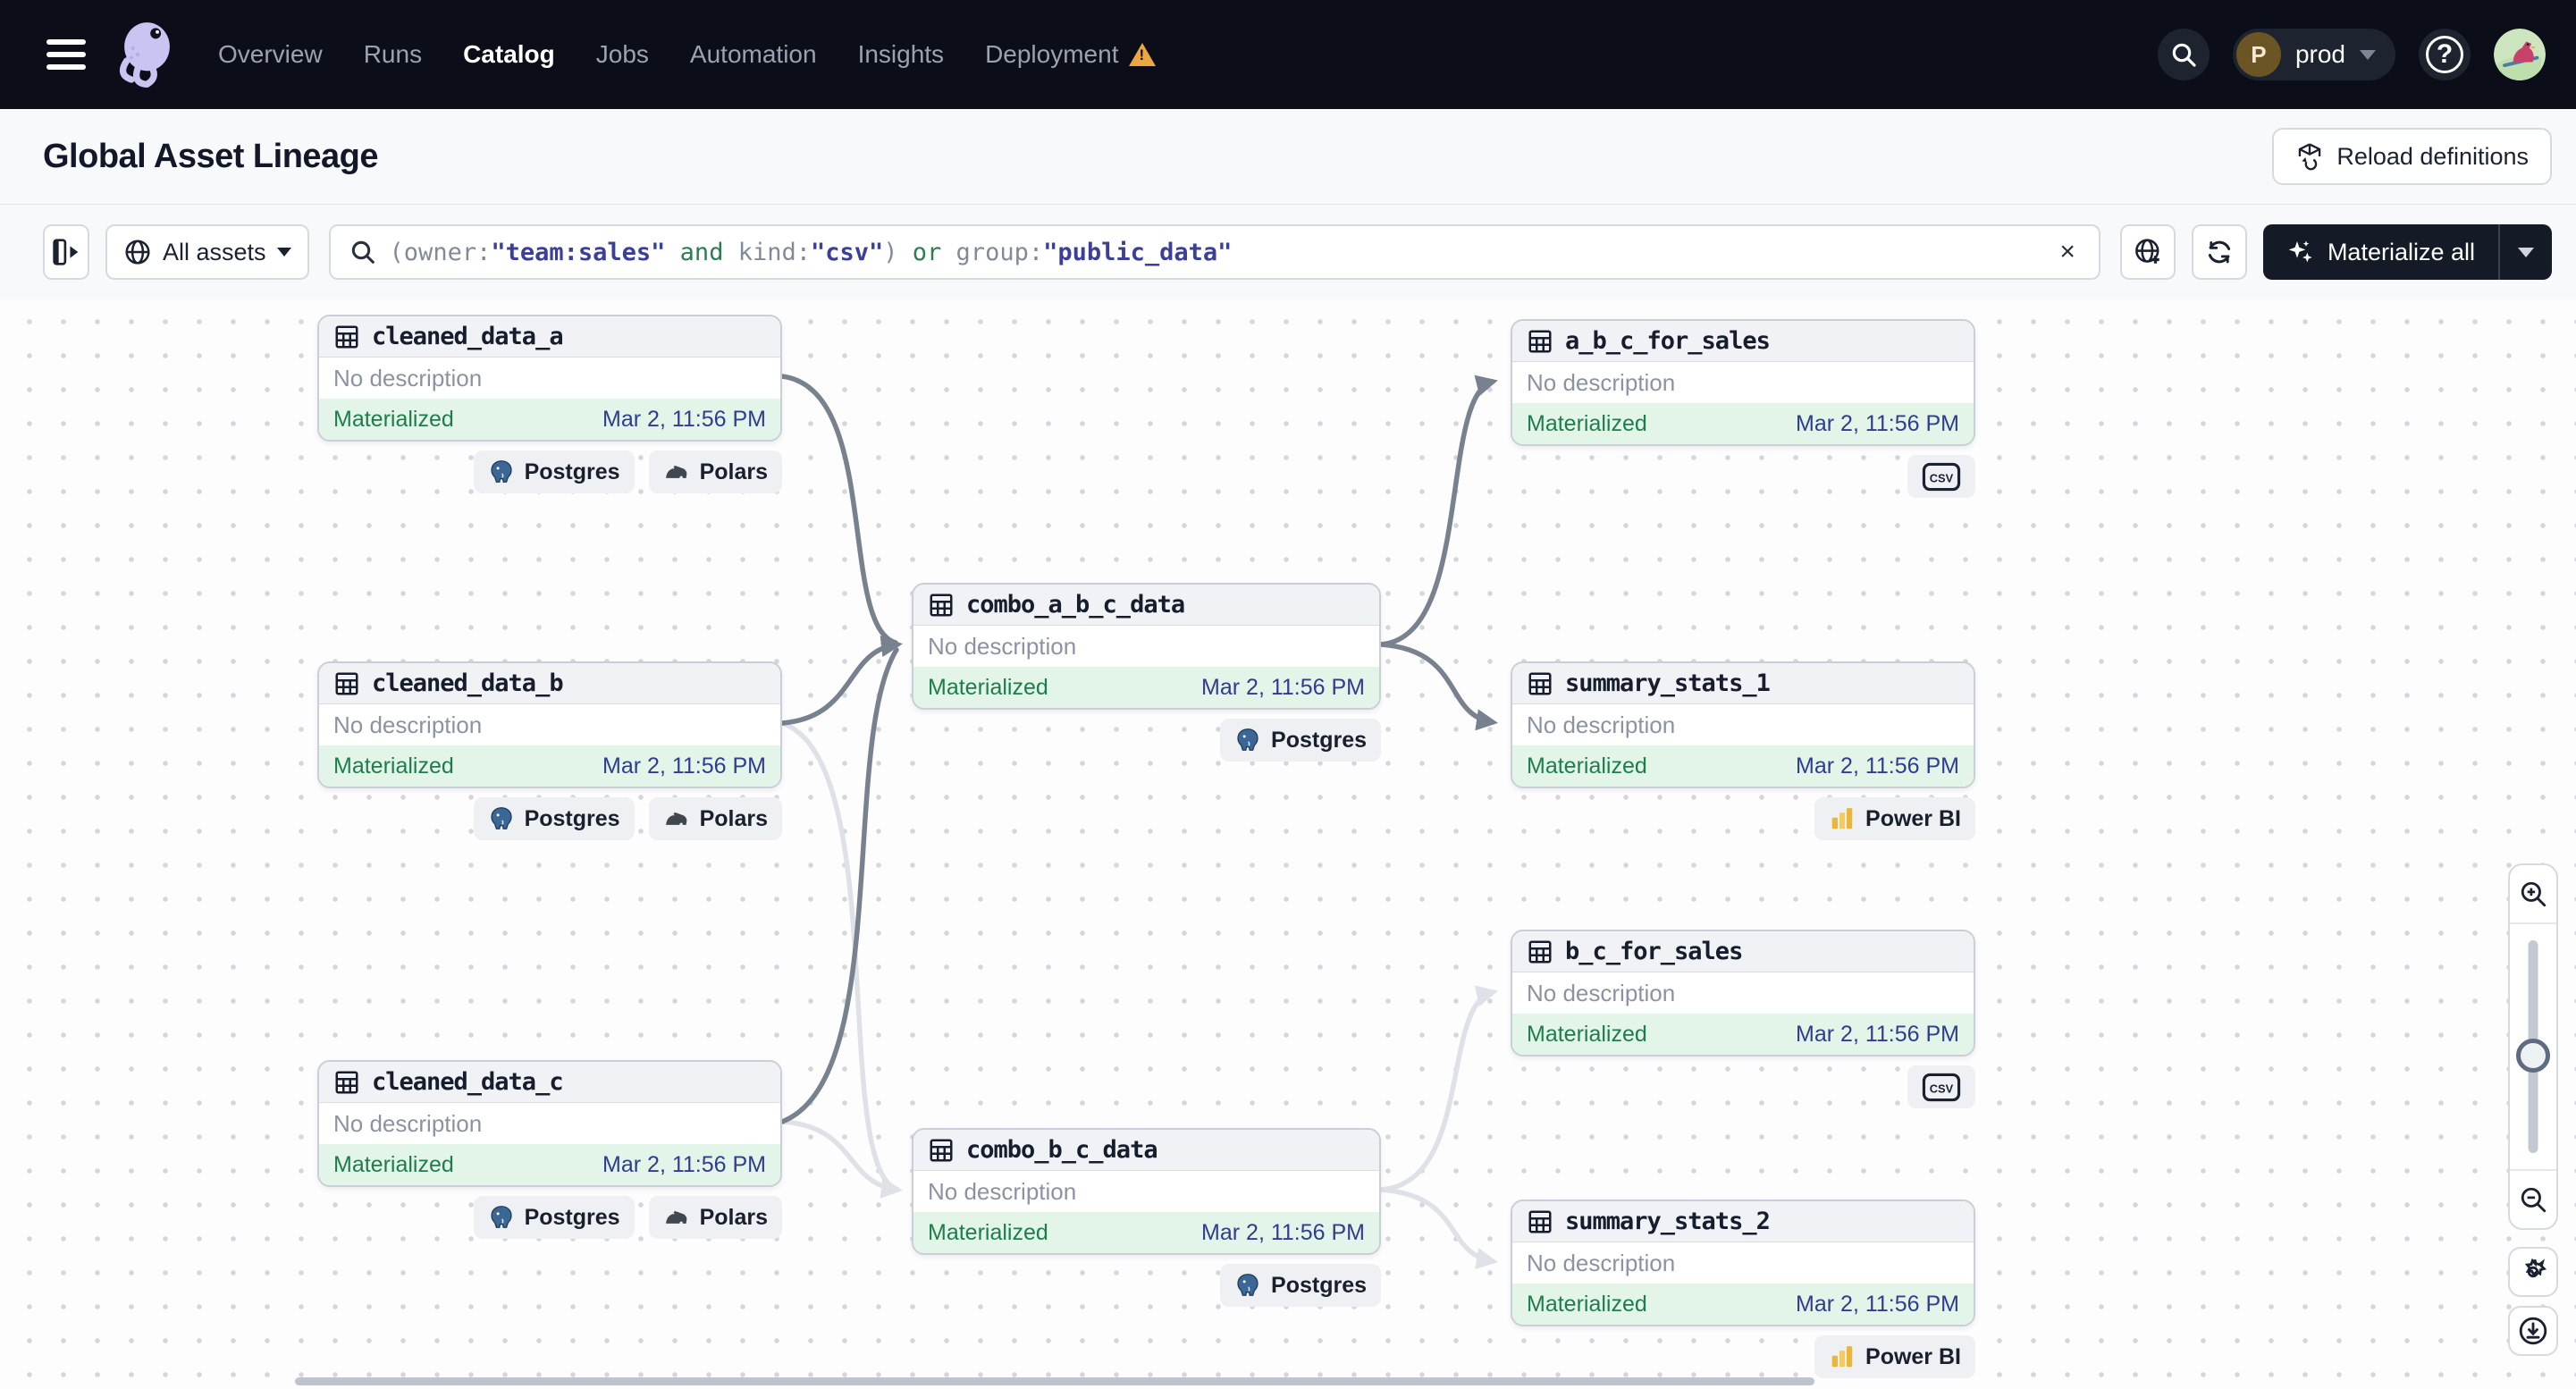 The image size is (2576, 1389). What do you see at coordinates (842, 1159) in the screenshot?
I see `edge-cleaned-c-to-combo-bc` at bounding box center [842, 1159].